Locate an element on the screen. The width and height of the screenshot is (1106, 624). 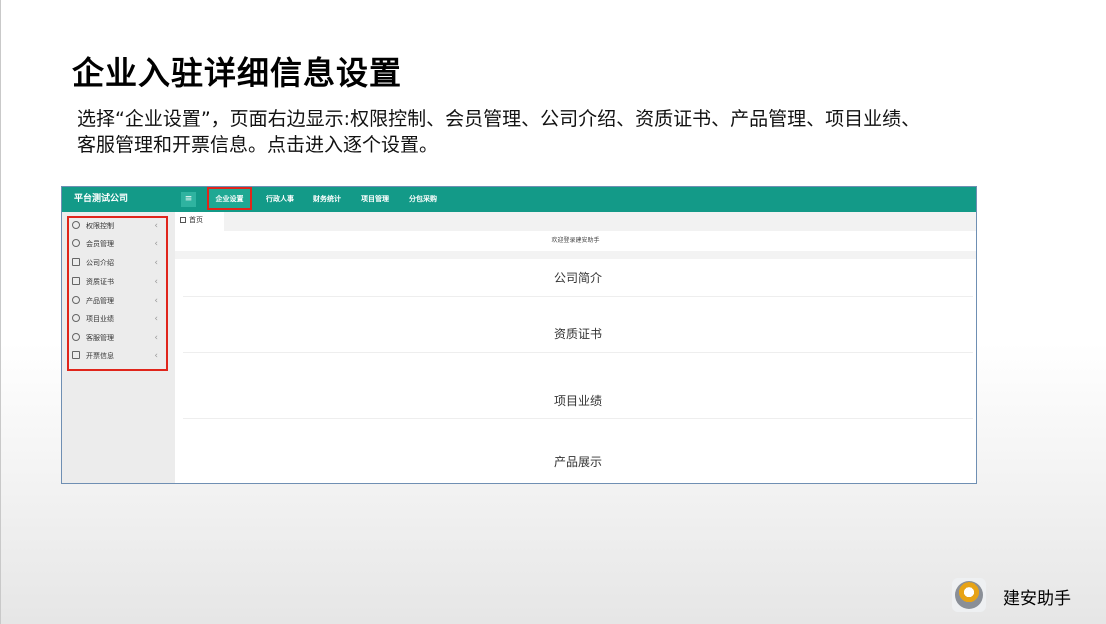
top-navbar: 平台测试公司 ≡ 企业设置 行政人事 财务统计 项目管理 分包采购 is located at coordinates (519, 199).